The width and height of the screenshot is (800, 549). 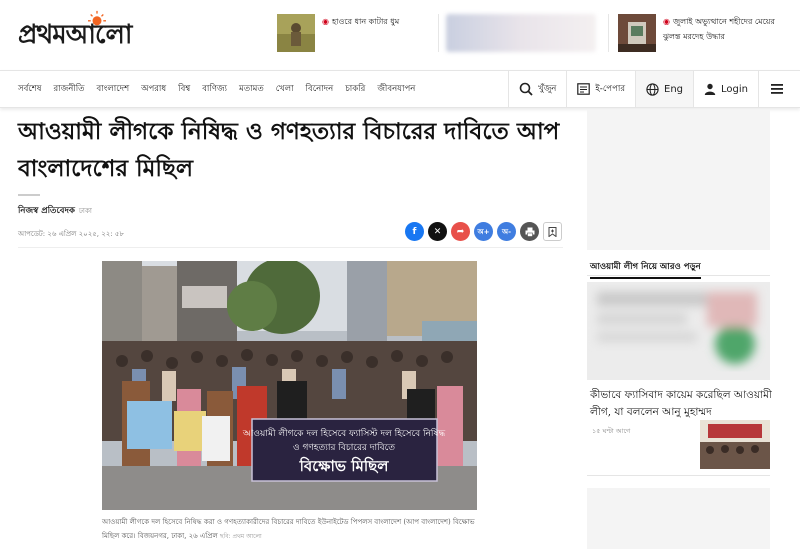 I want to click on share-arrow-icon: ➦, so click(x=460, y=231).